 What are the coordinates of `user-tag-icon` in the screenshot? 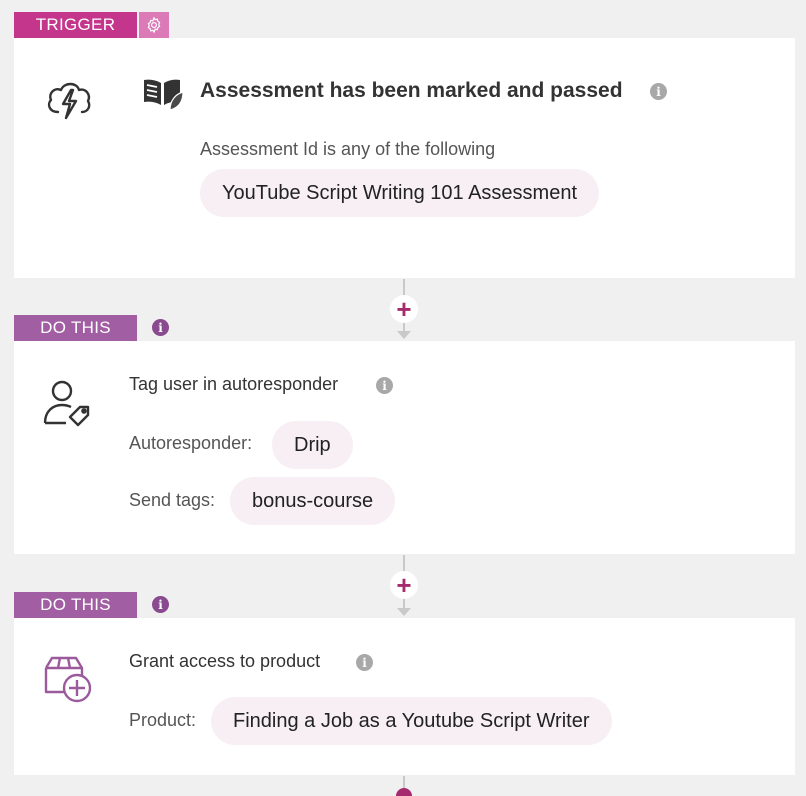 It's located at (66, 403).